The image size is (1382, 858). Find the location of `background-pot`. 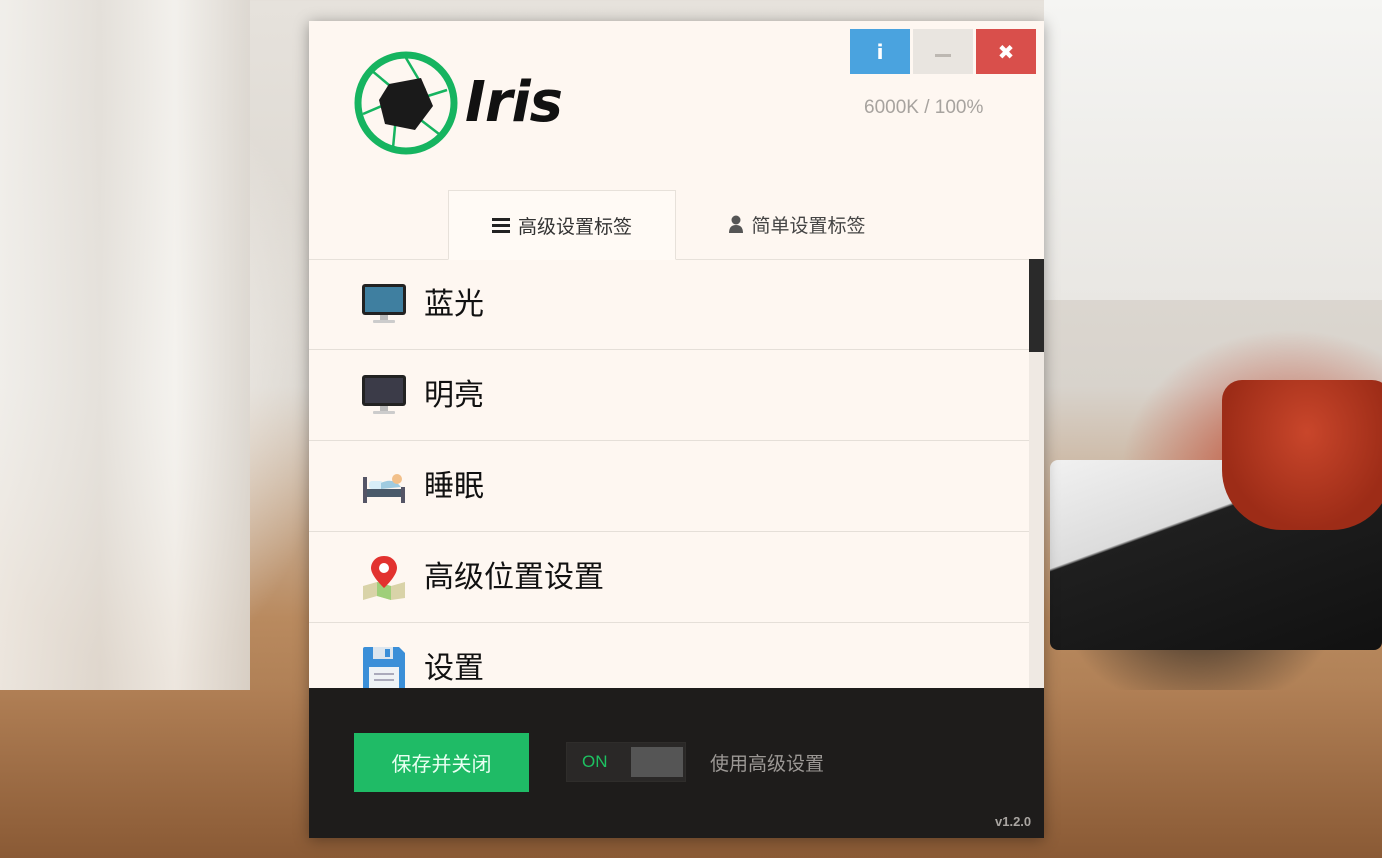

background-pot is located at coordinates (1302, 455).